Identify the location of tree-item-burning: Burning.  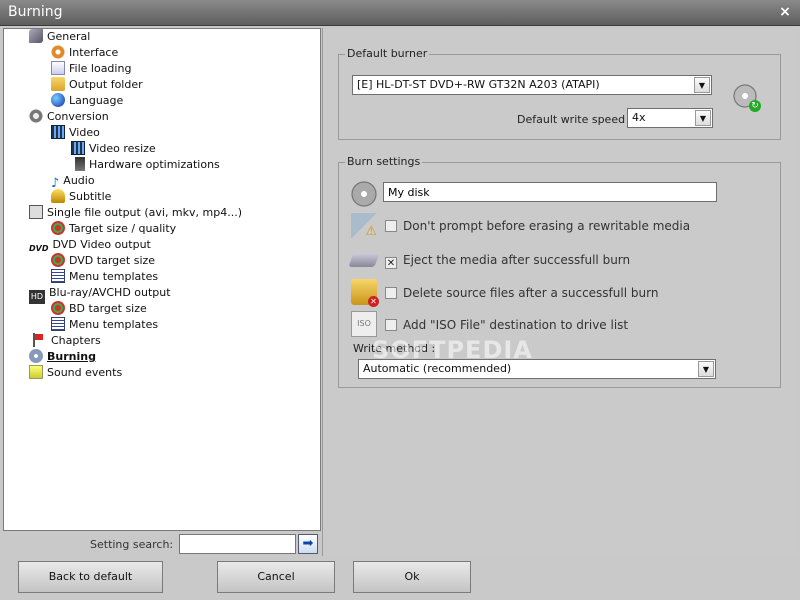
(62, 357).